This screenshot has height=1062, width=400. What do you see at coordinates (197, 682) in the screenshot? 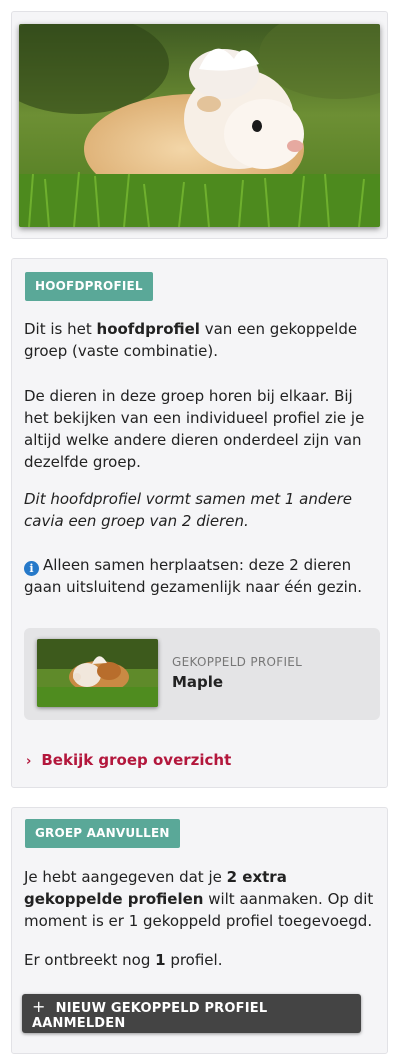
I see `linked-profile-name: Maple` at bounding box center [197, 682].